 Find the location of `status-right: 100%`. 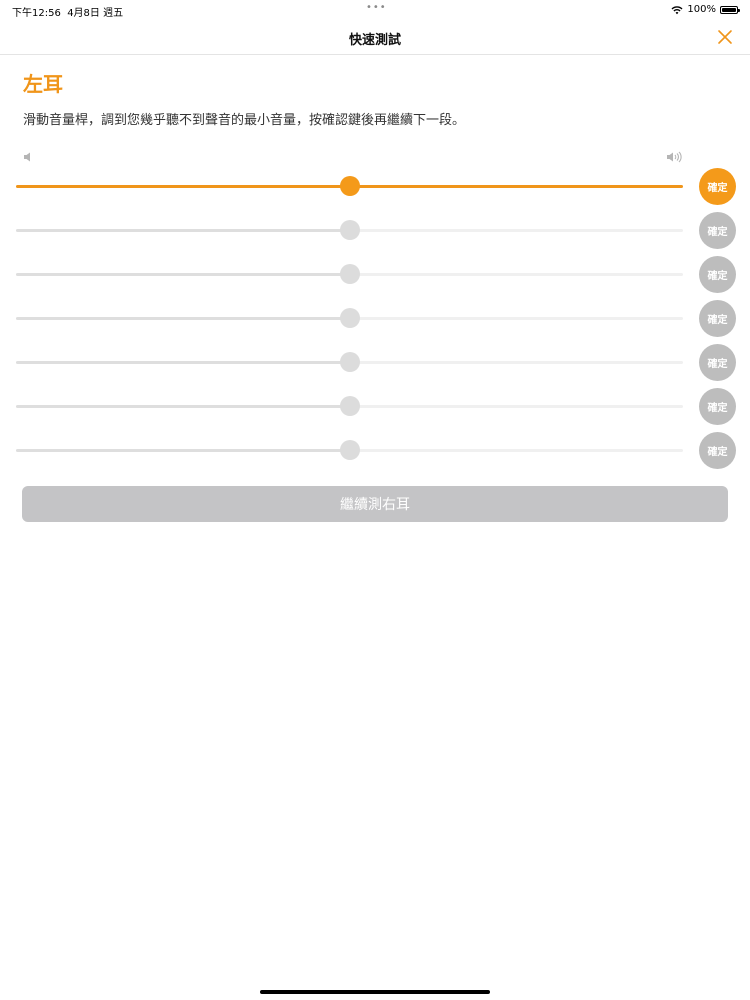

status-right: 100% is located at coordinates (705, 9).